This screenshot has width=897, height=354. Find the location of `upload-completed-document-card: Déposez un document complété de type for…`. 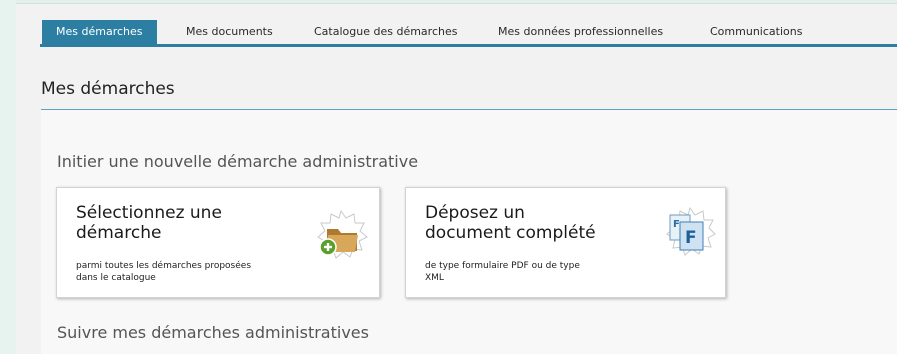

upload-completed-document-card: Déposez un document complété de type for… is located at coordinates (565, 242).